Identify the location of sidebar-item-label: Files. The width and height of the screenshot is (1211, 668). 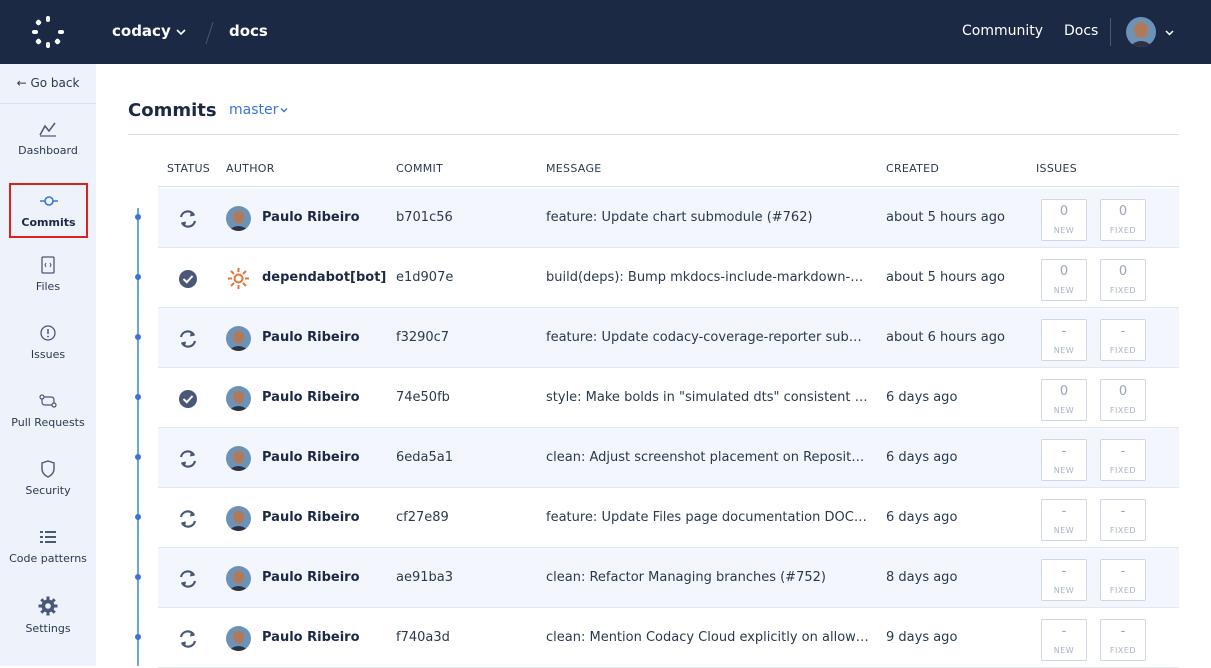
(48, 286).